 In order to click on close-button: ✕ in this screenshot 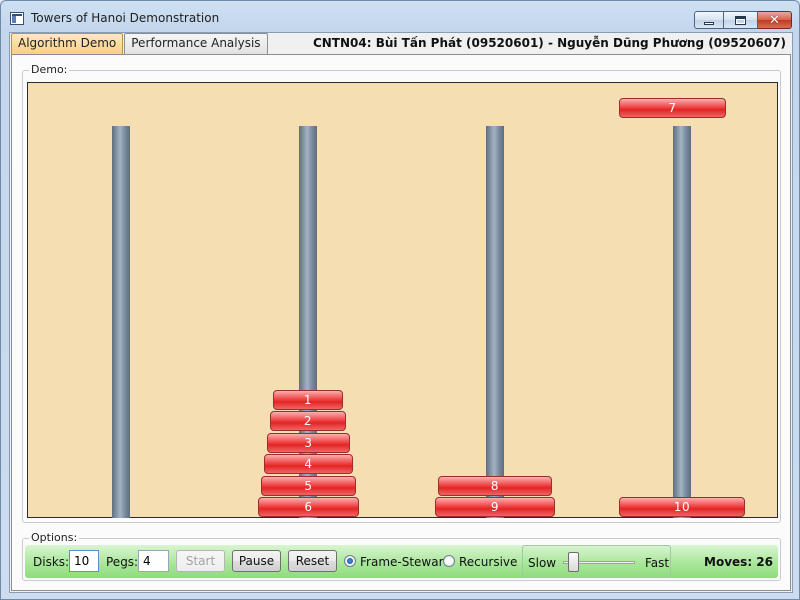, I will do `click(775, 20)`.